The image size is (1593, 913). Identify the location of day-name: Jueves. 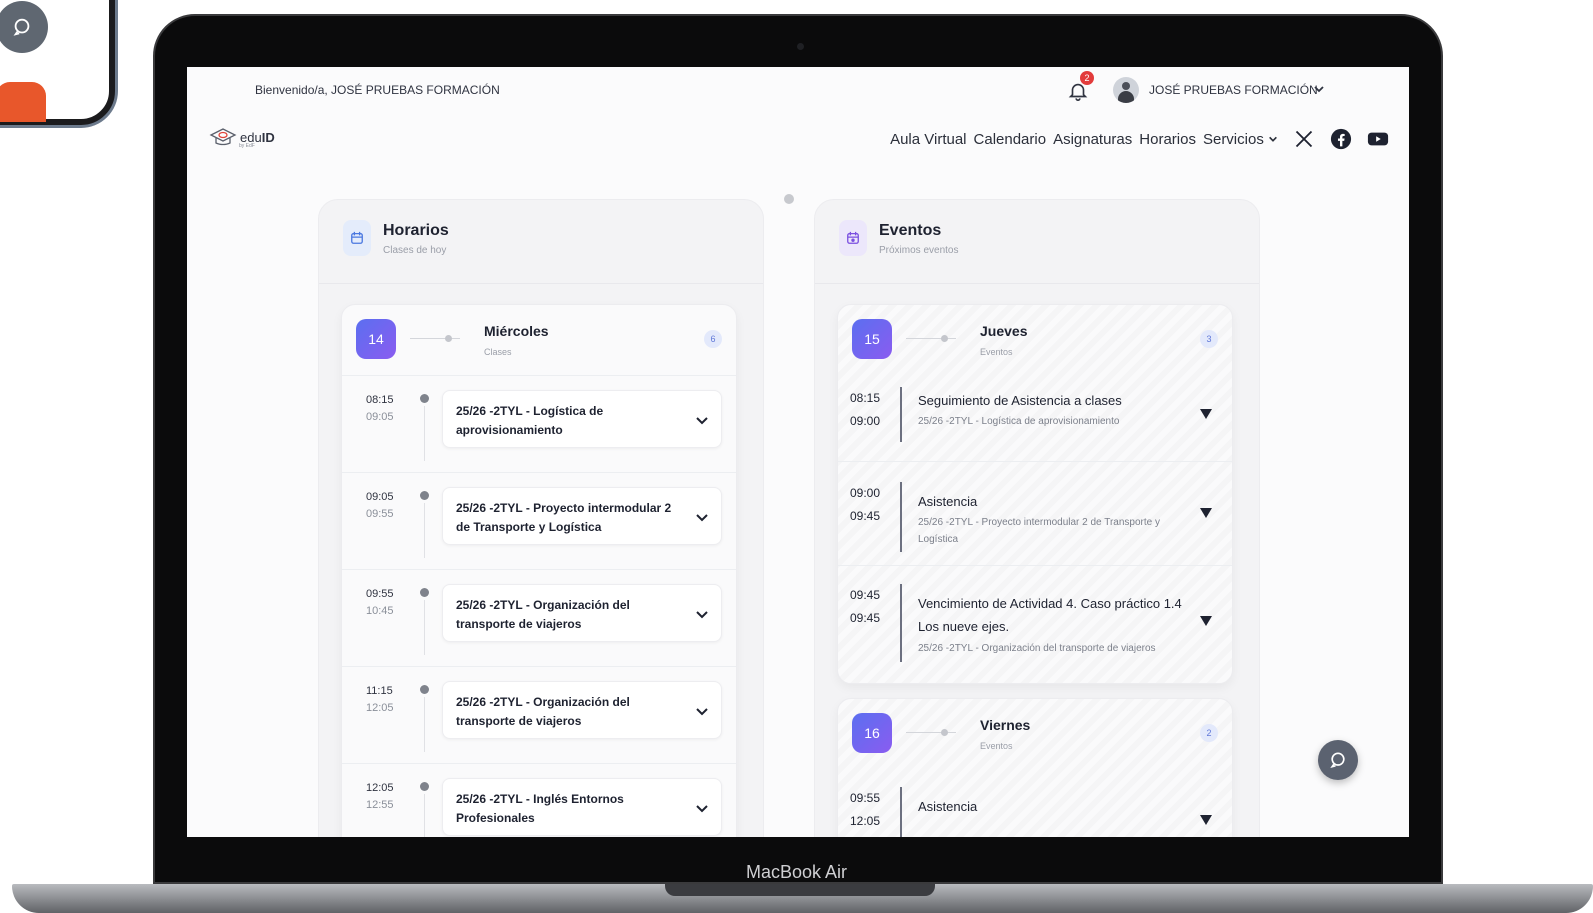
(1004, 331).